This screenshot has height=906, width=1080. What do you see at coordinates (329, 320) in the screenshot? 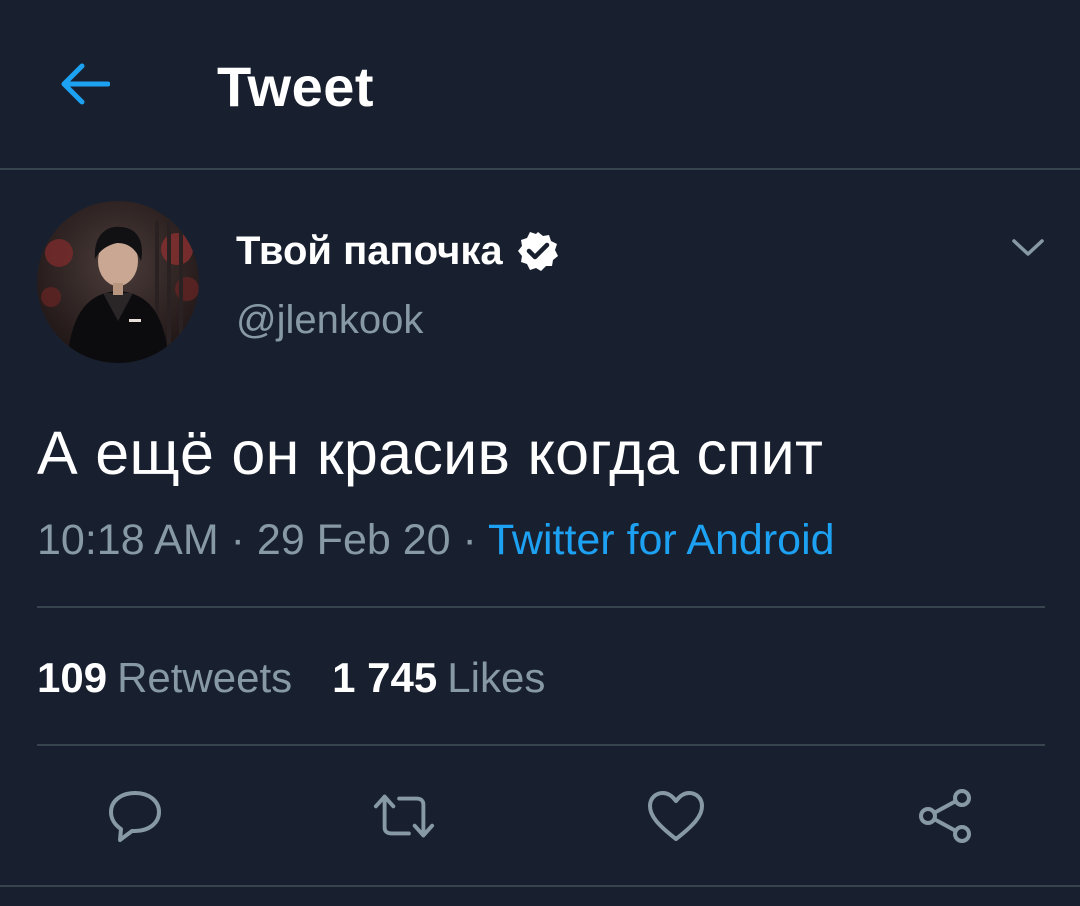
I see `author-handle: @jlenkook` at bounding box center [329, 320].